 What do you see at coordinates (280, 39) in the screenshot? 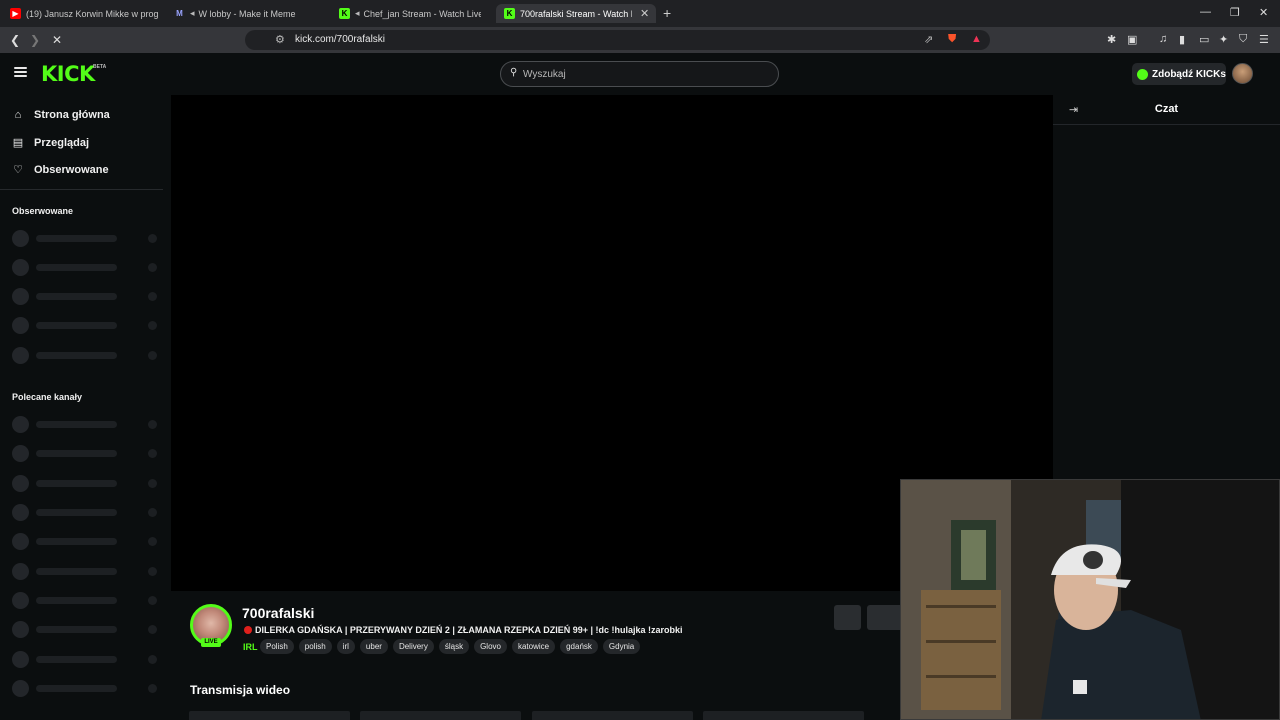
I see `site-info-icon: ⚙` at bounding box center [280, 39].